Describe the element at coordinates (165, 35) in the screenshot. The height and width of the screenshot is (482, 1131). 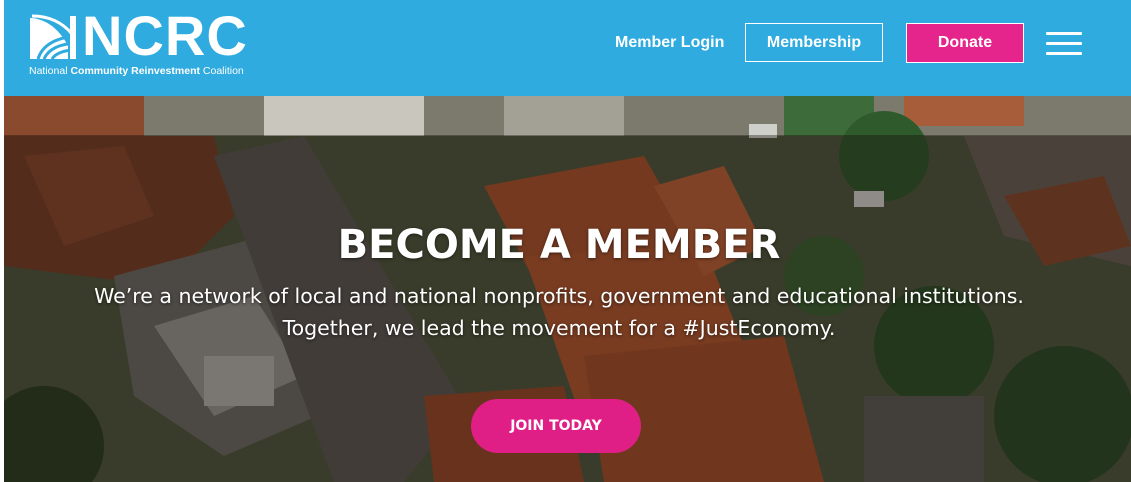
I see `logo-wordmark: NCRC` at that location.